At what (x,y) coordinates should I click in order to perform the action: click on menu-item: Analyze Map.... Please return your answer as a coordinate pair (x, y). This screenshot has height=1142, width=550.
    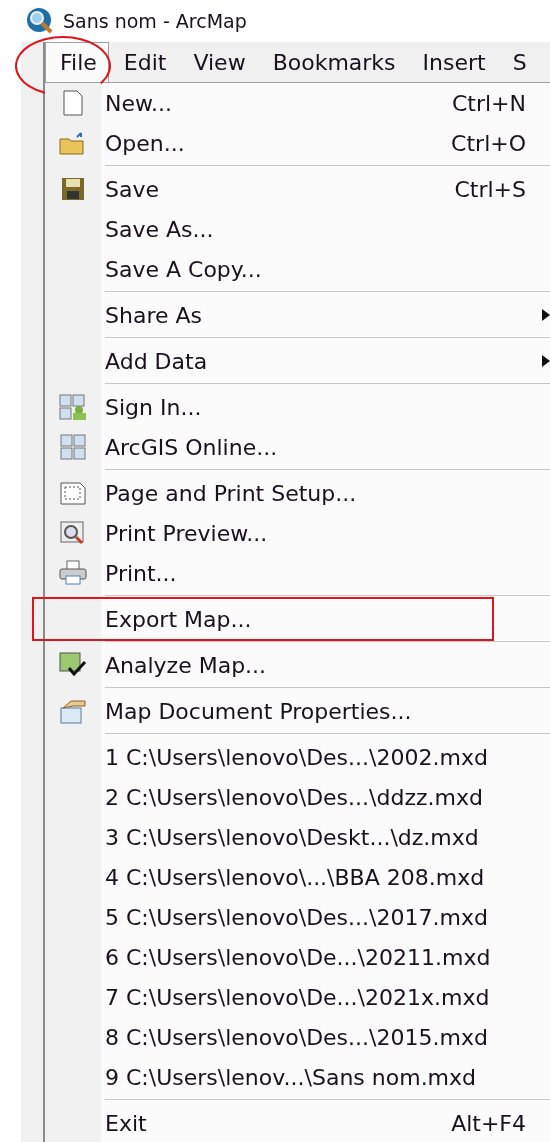
    Looking at the image, I should click on (297, 665).